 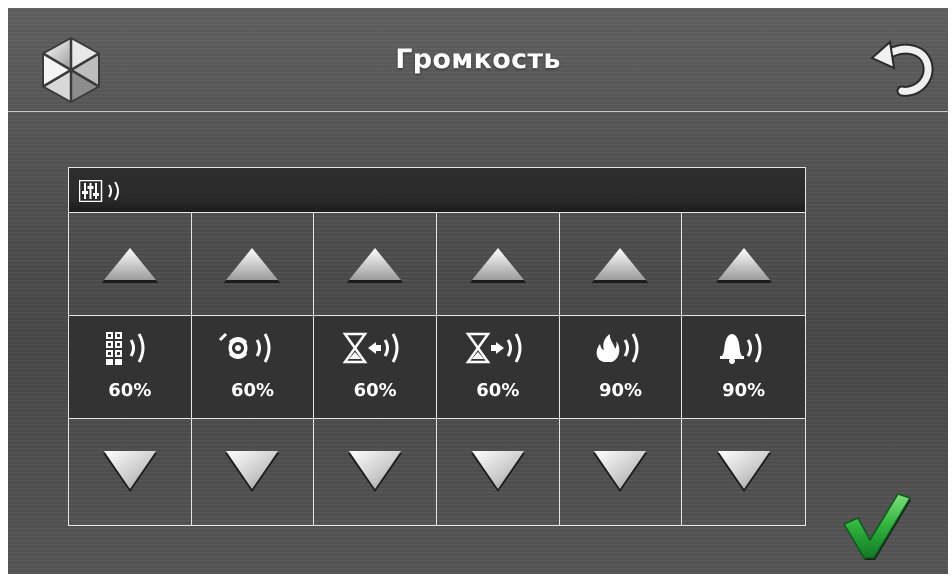 I want to click on volume-up-button-entry-delay, so click(x=375, y=264).